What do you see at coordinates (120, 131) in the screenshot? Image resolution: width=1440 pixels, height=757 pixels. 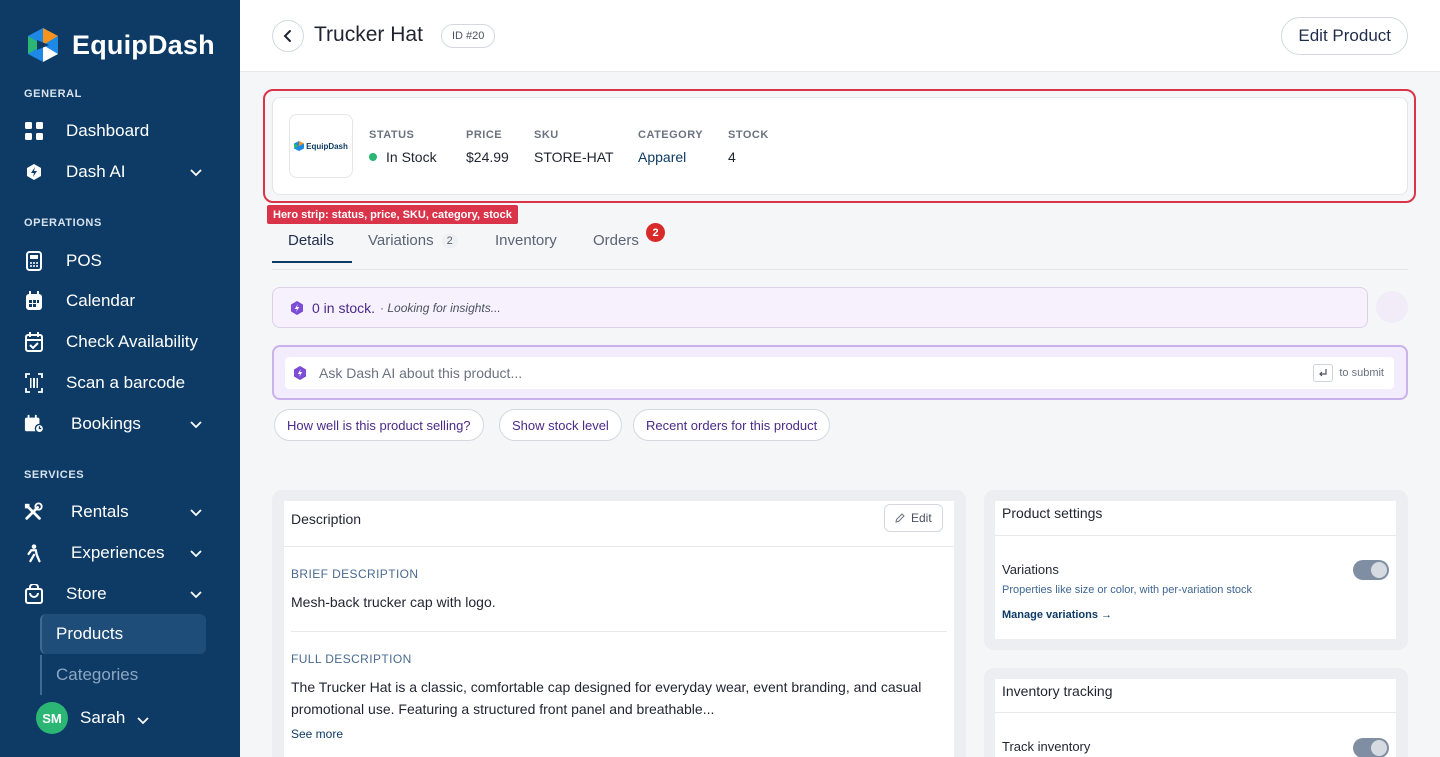 I see `nav-item-dashboard: Dashboard` at bounding box center [120, 131].